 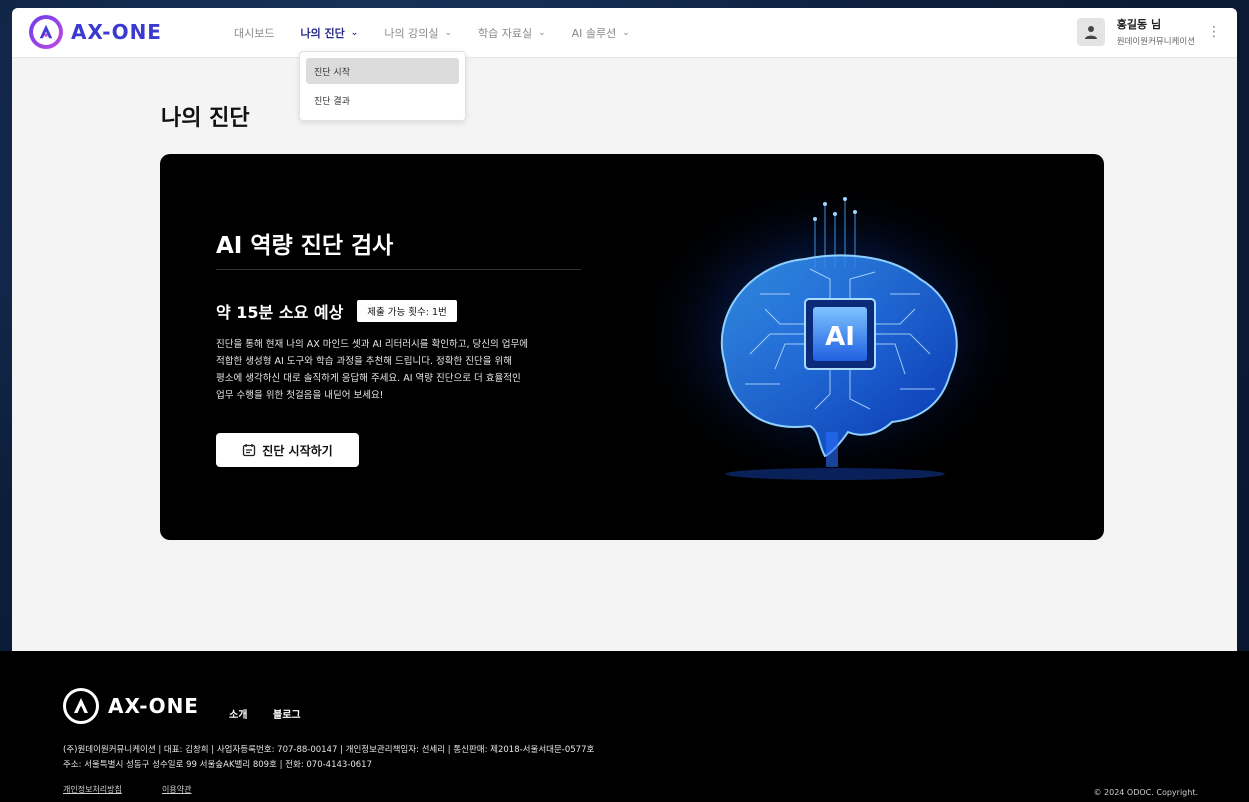 I want to click on privacy-policy-link: 개인정보처리방침, so click(x=92, y=789).